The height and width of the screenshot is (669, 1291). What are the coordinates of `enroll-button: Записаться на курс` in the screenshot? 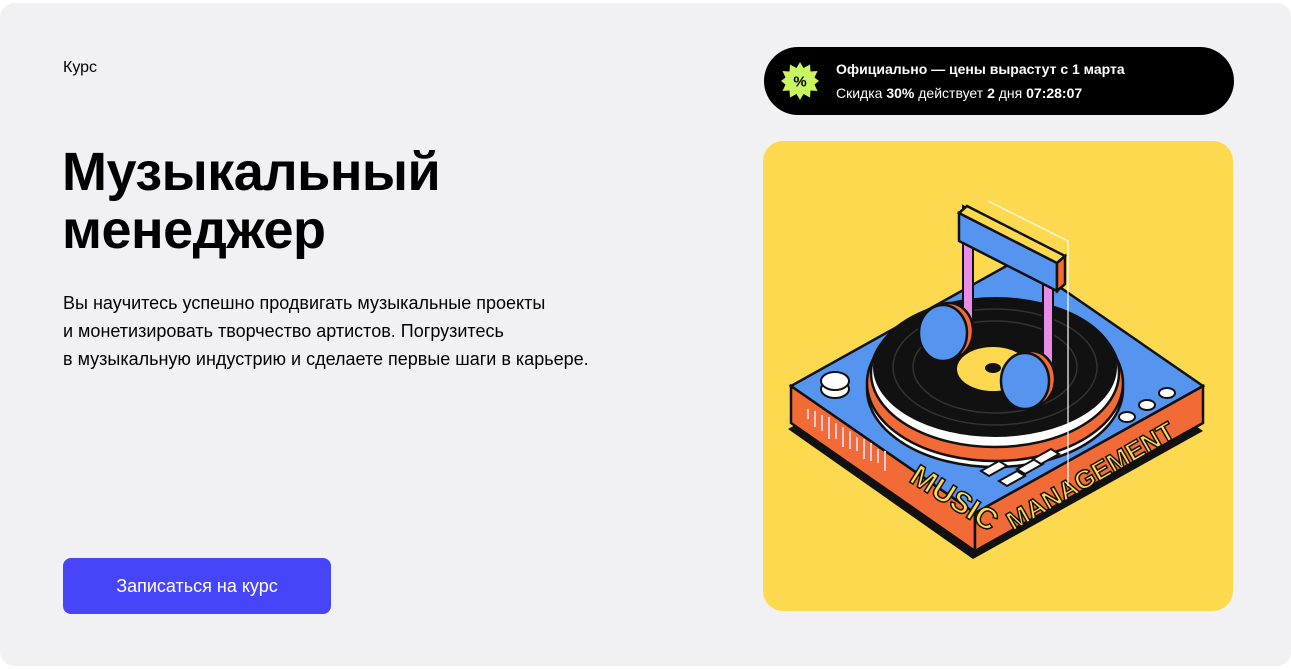 It's located at (197, 586).